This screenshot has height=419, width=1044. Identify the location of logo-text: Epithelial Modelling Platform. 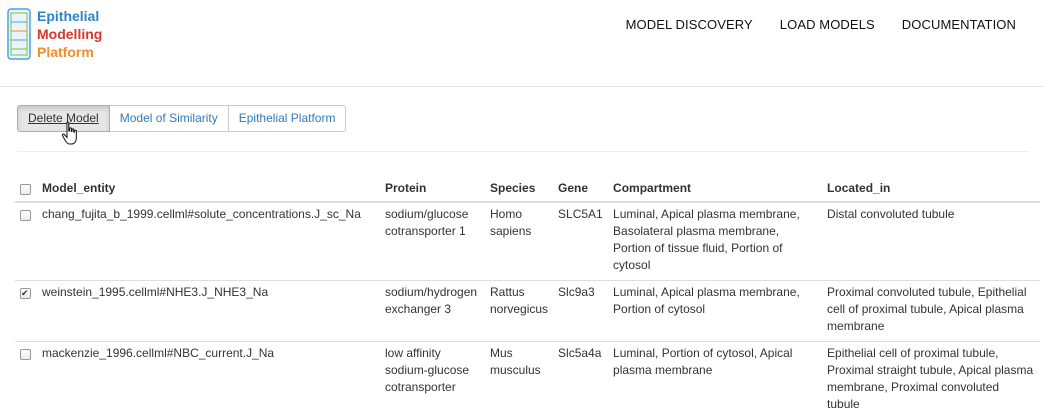
(69, 34).